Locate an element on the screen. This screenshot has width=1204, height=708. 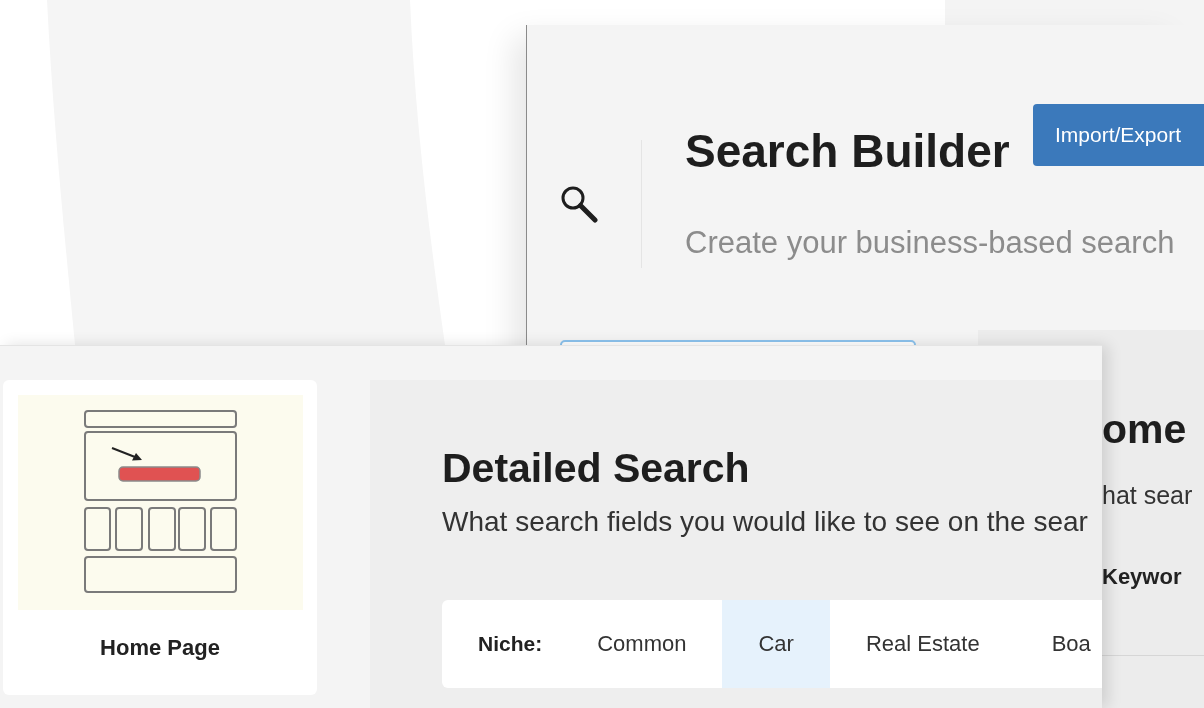
page-subtitle: Create your business-based search is located at coordinates (930, 243).